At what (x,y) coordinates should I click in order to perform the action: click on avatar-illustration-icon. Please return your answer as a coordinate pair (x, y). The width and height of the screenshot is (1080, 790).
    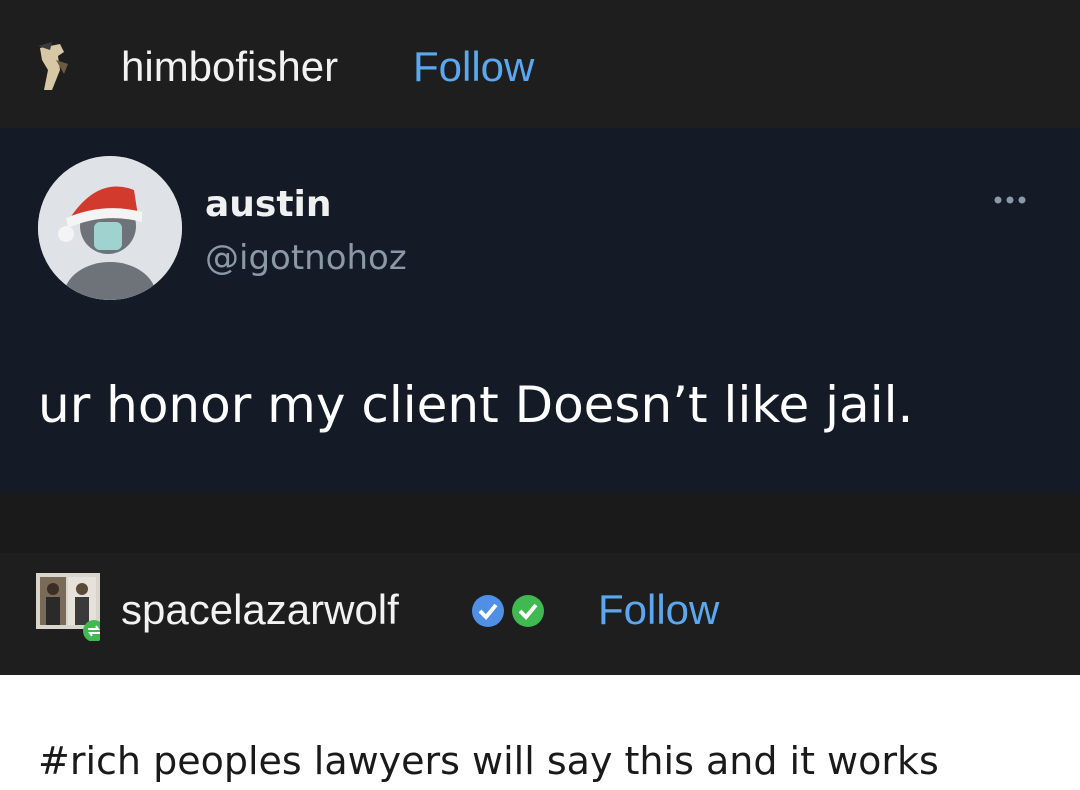
    Looking at the image, I should click on (110, 228).